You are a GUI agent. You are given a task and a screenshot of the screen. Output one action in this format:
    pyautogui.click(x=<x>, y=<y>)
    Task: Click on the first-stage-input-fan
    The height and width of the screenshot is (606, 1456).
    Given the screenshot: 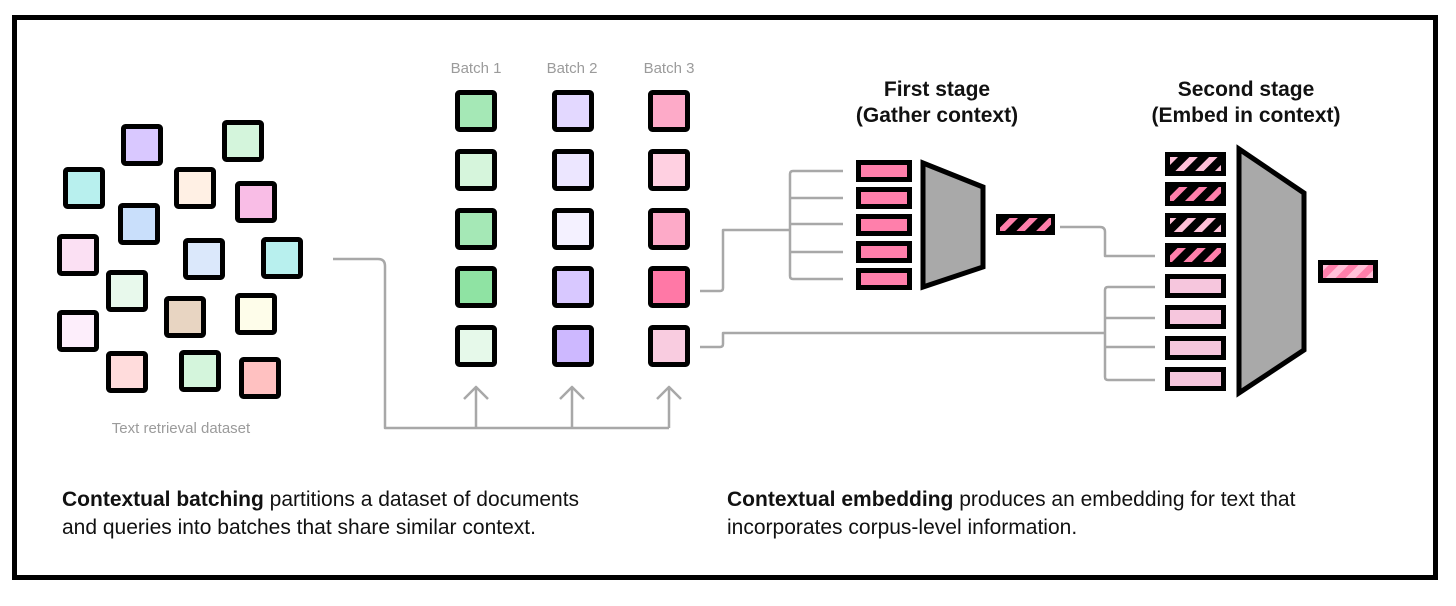 What is the action you would take?
    pyautogui.click(x=815, y=225)
    